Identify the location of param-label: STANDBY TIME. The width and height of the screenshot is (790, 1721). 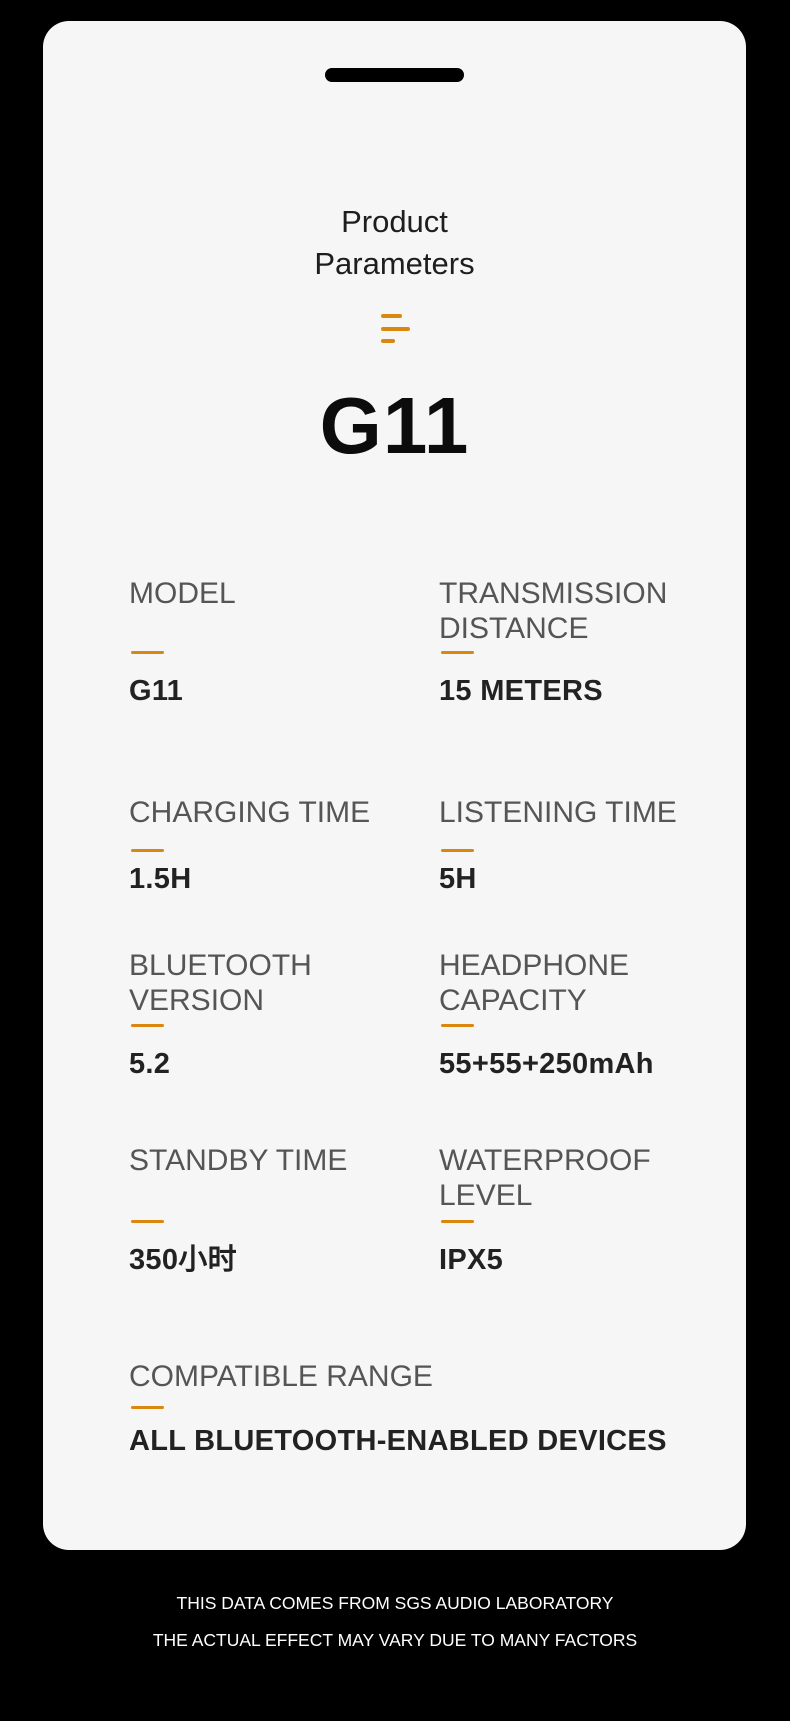
(238, 1160).